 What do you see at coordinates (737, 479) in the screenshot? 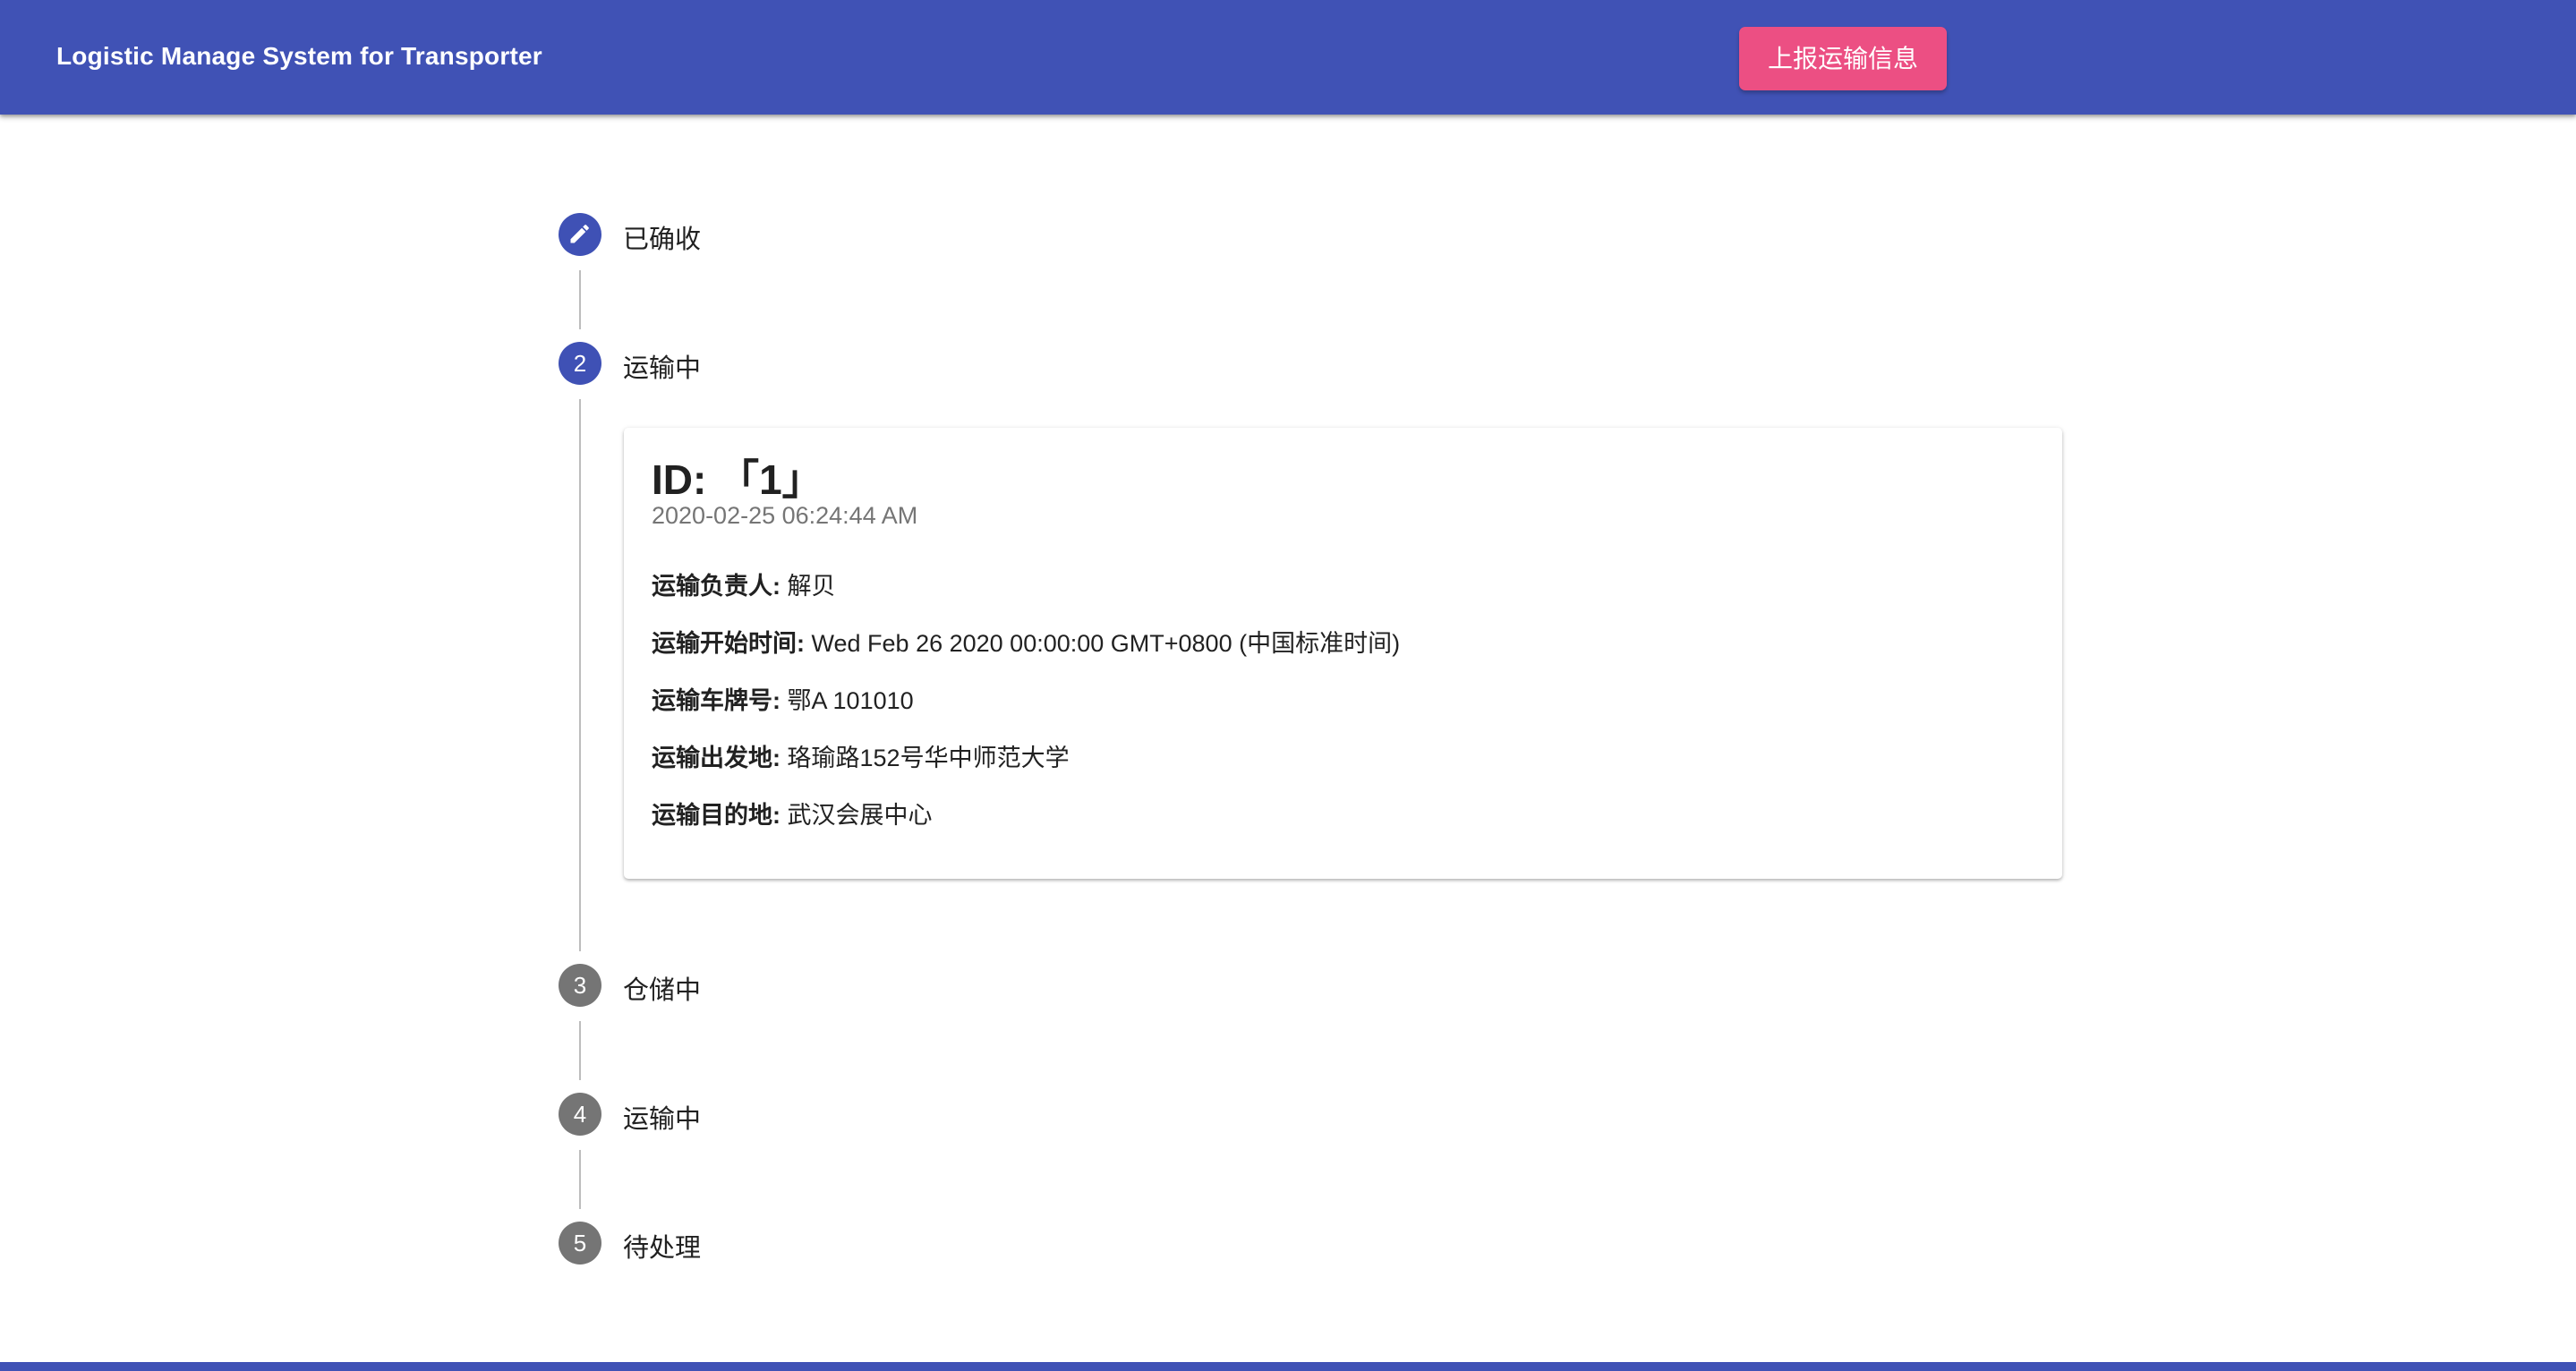
I see `card-title: ID: 「1」` at bounding box center [737, 479].